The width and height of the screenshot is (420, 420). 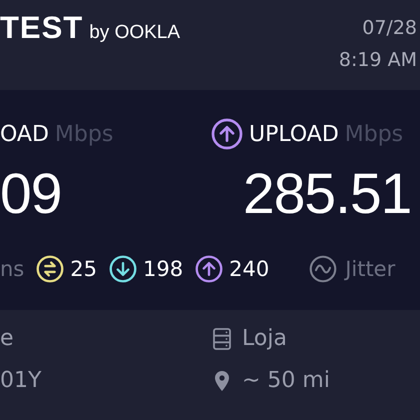 I want to click on latency-value: 25, so click(x=83, y=269).